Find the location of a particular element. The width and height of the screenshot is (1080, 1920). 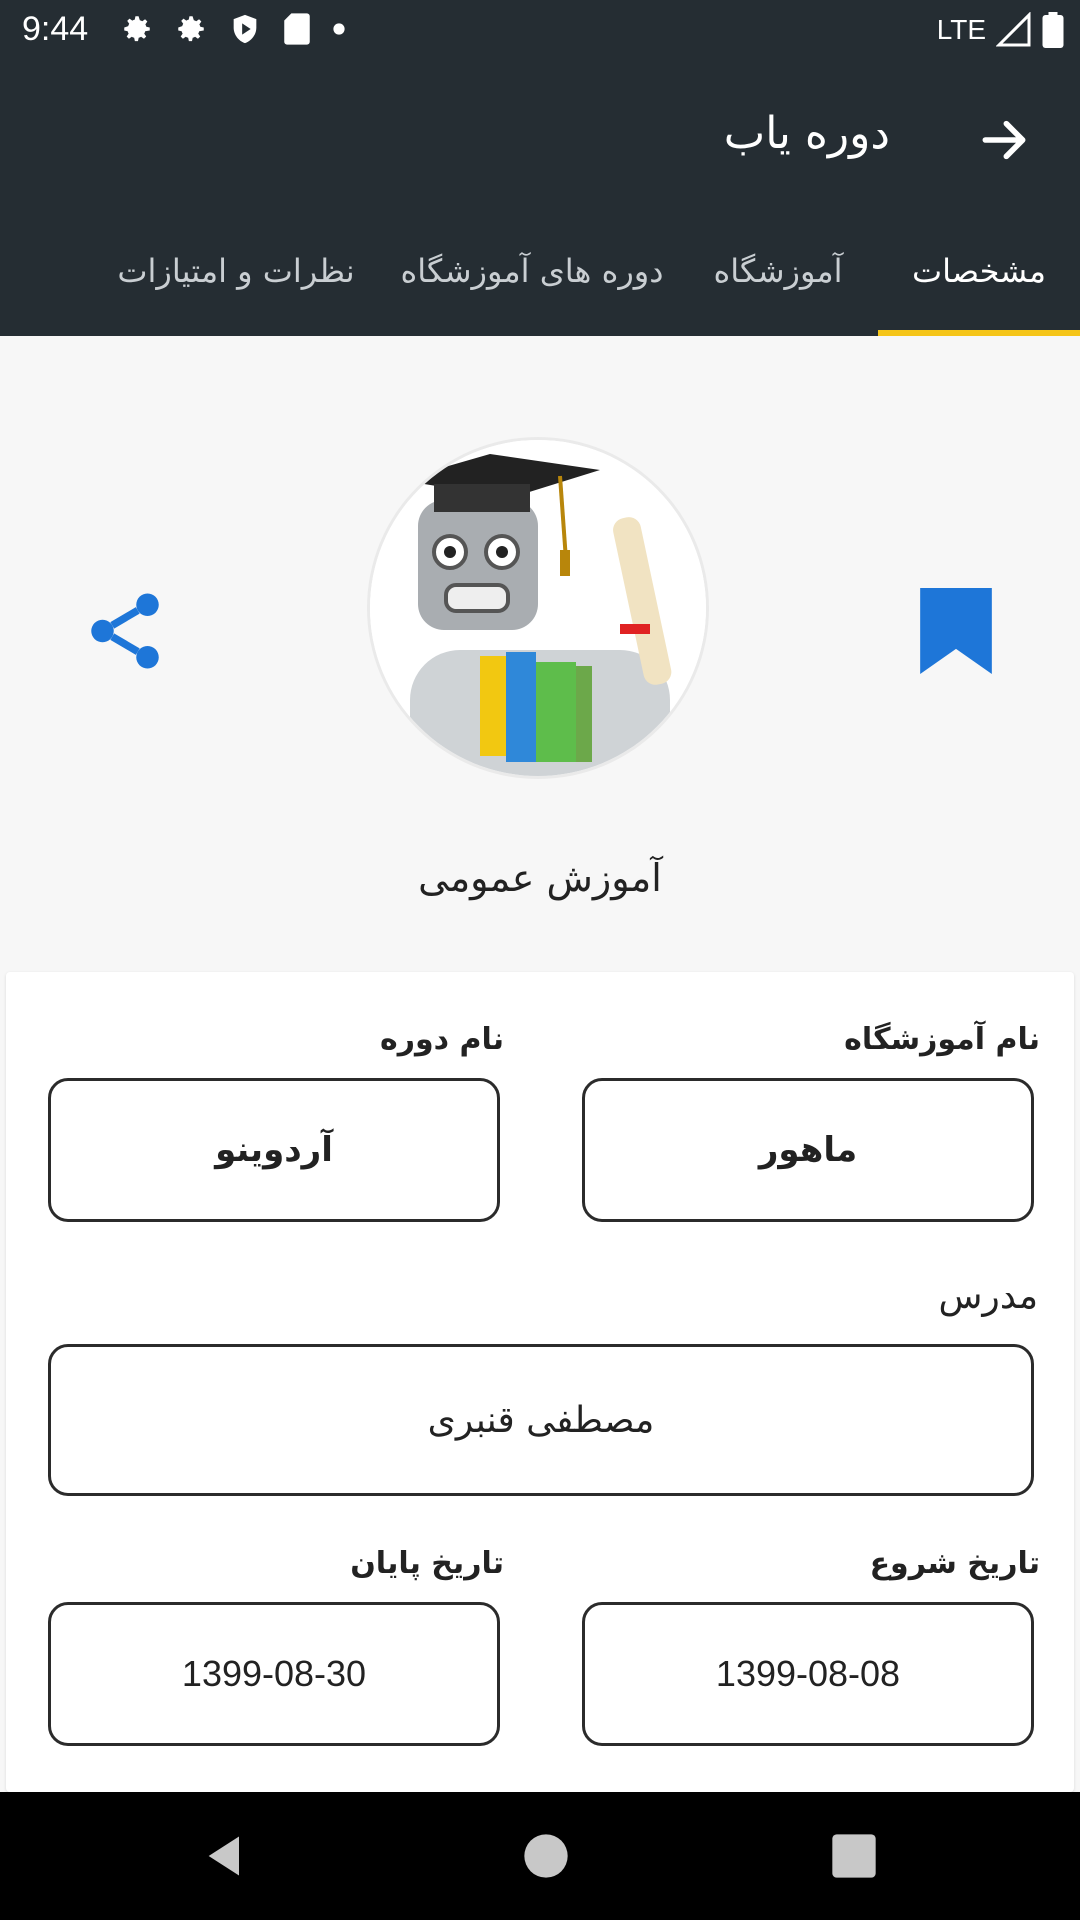

tab-reviews: نظرات و امتیازات is located at coordinates (236, 271).